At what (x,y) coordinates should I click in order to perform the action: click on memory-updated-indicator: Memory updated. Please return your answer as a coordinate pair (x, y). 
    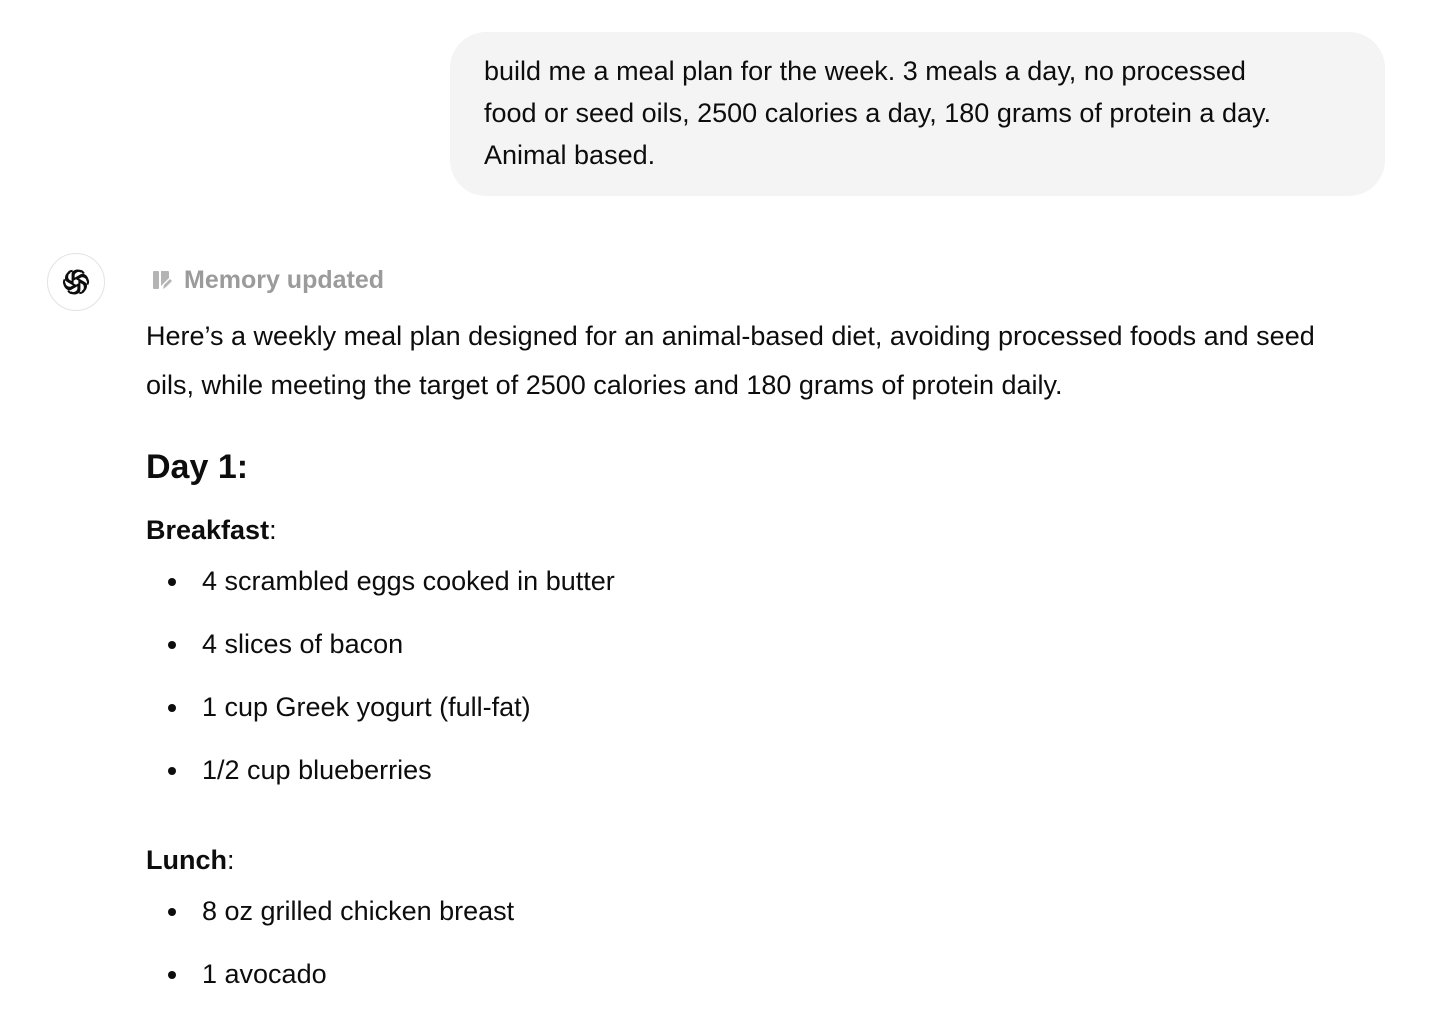
    Looking at the image, I should click on (267, 280).